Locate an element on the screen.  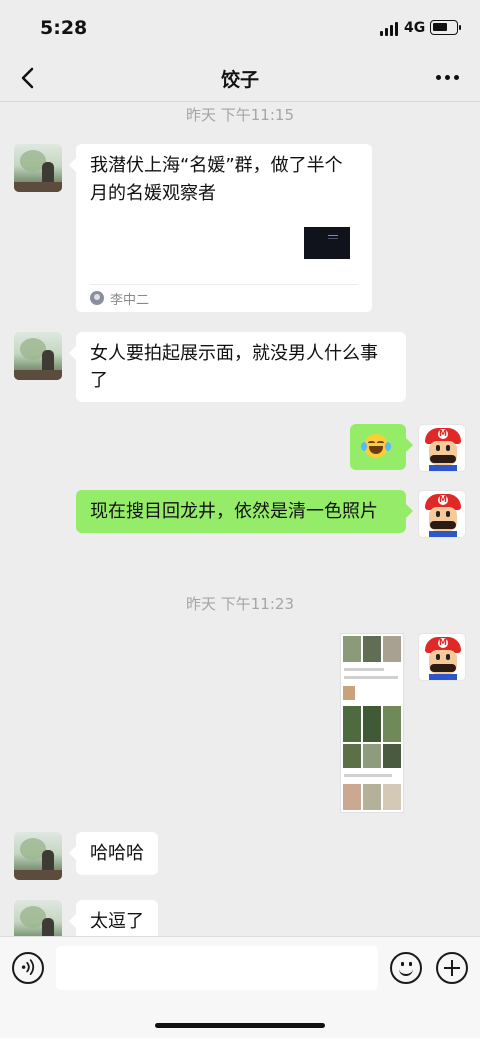
voice-icon is located at coordinates (28, 968).